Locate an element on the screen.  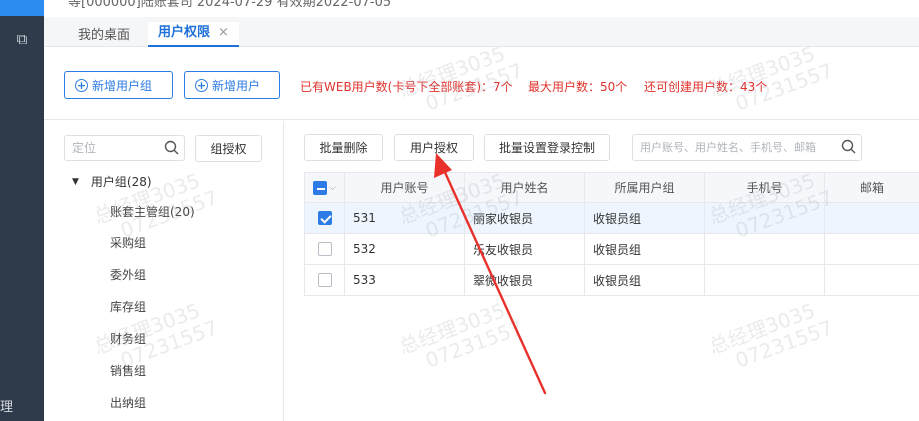
user-search-input is located at coordinates (747, 147).